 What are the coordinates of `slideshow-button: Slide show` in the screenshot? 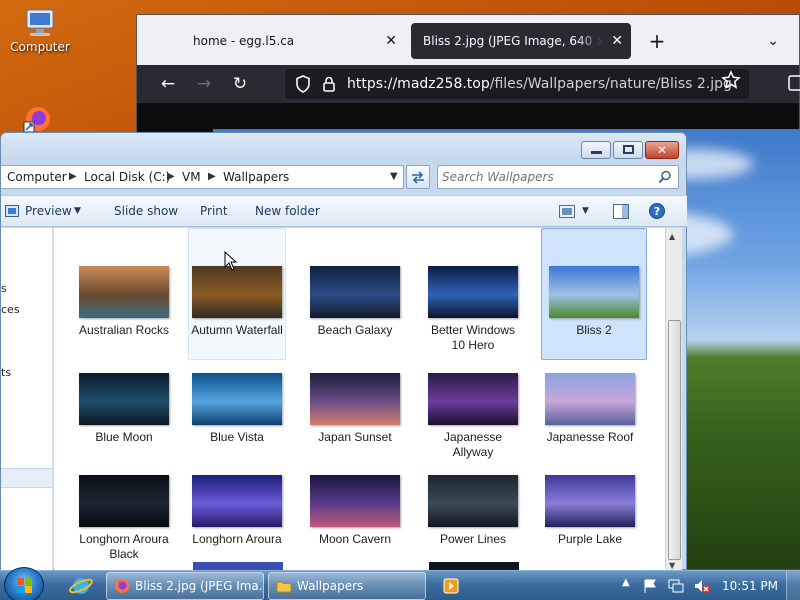 It's located at (146, 211).